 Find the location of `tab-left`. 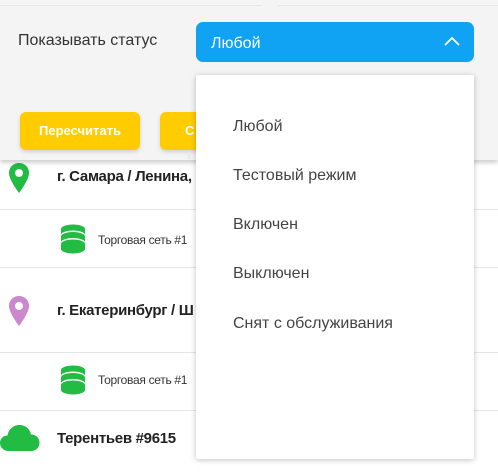

tab-left is located at coordinates (131, 3).